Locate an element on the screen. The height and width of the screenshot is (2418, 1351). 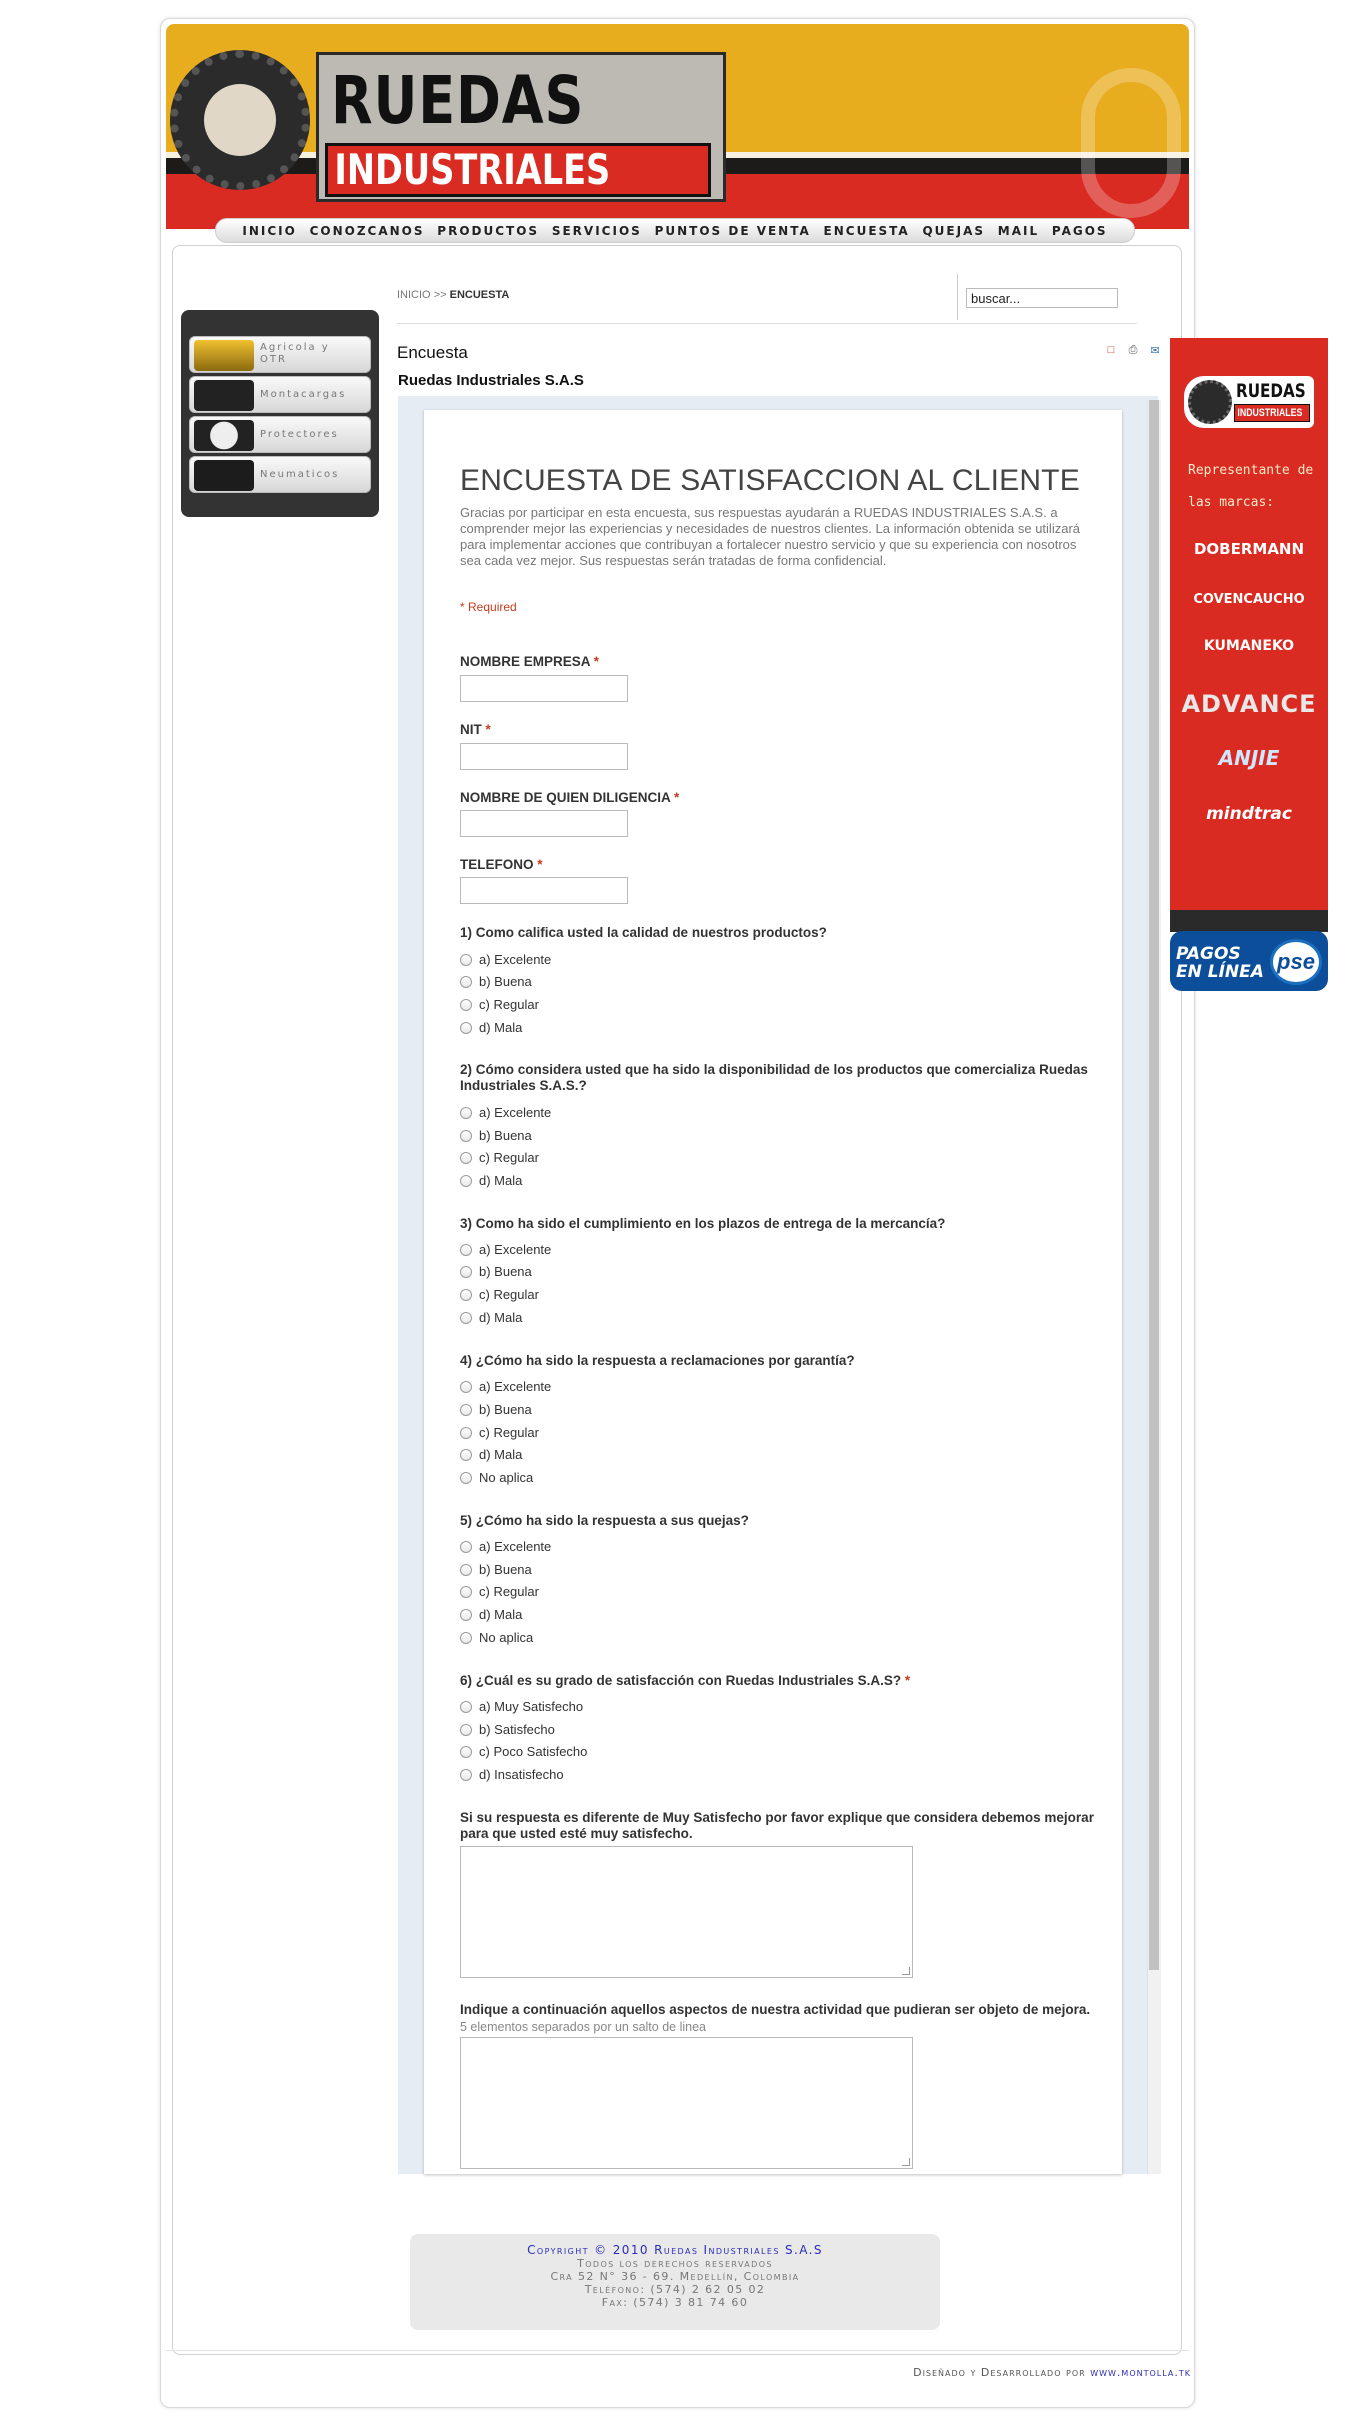
nombre-diligencia-input is located at coordinates (544, 823).